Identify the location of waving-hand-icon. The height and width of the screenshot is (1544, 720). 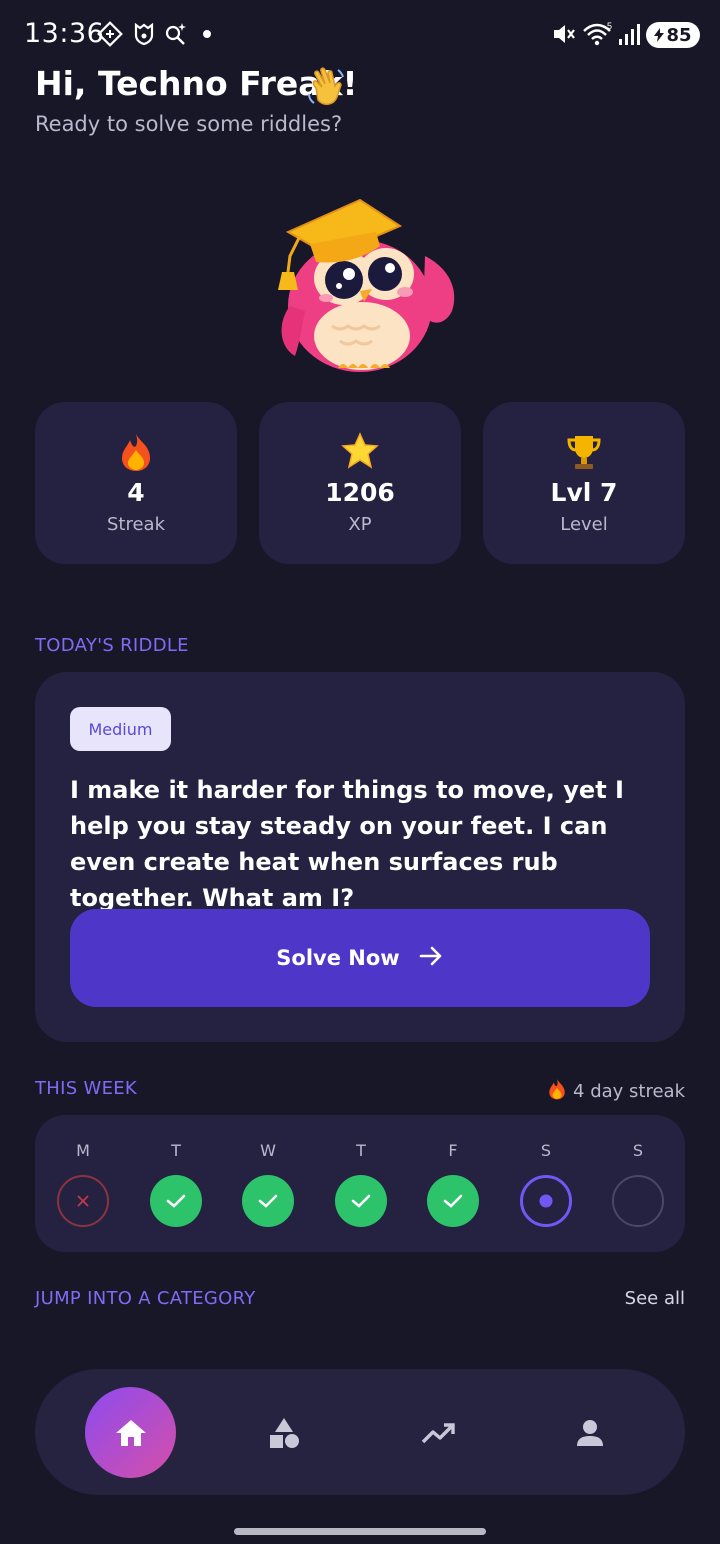
(327, 87).